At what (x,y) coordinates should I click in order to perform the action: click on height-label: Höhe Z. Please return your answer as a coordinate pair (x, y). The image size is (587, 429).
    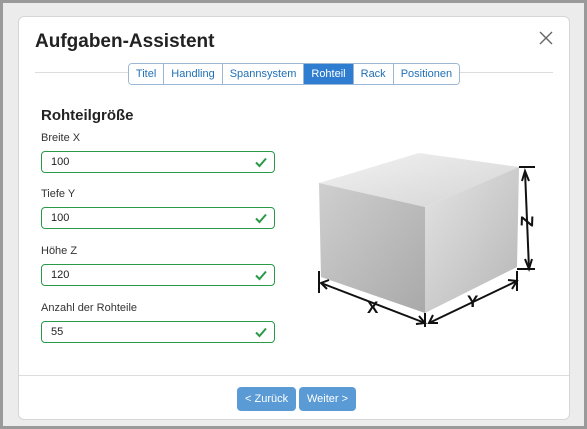
    Looking at the image, I should click on (59, 251).